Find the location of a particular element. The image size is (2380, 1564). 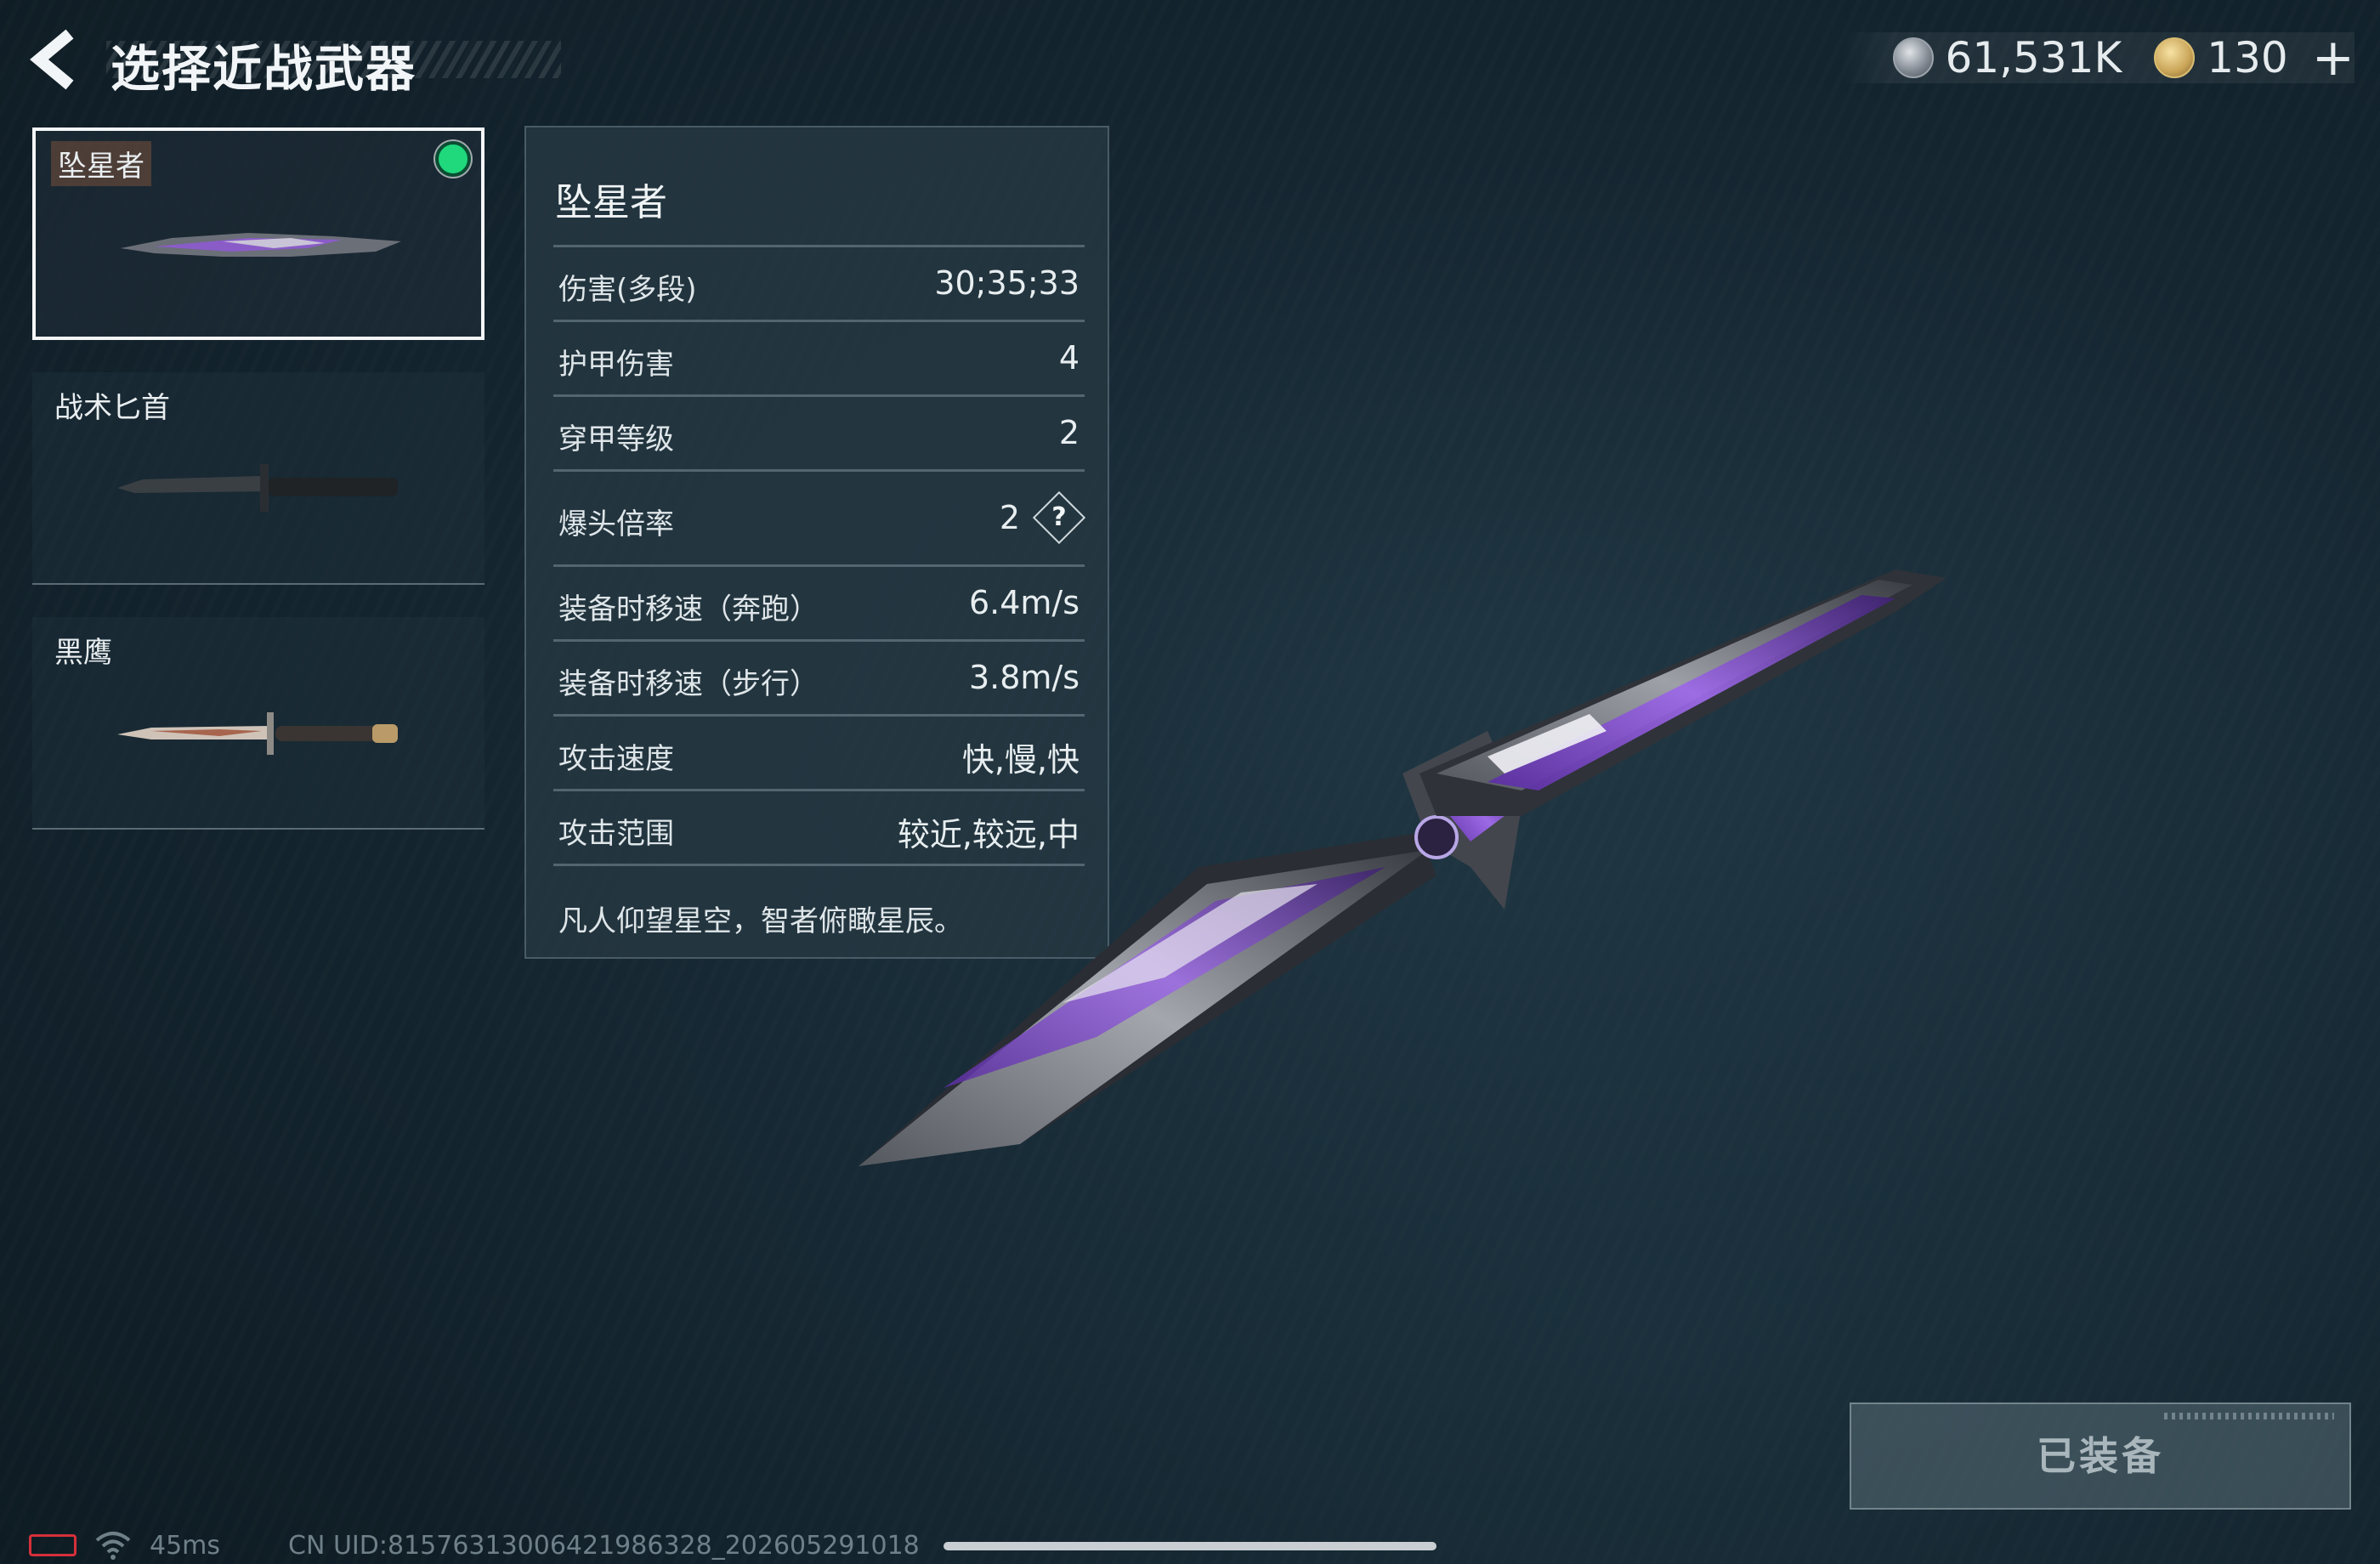

black-hawk-knife-thumbnail is located at coordinates (257, 733).